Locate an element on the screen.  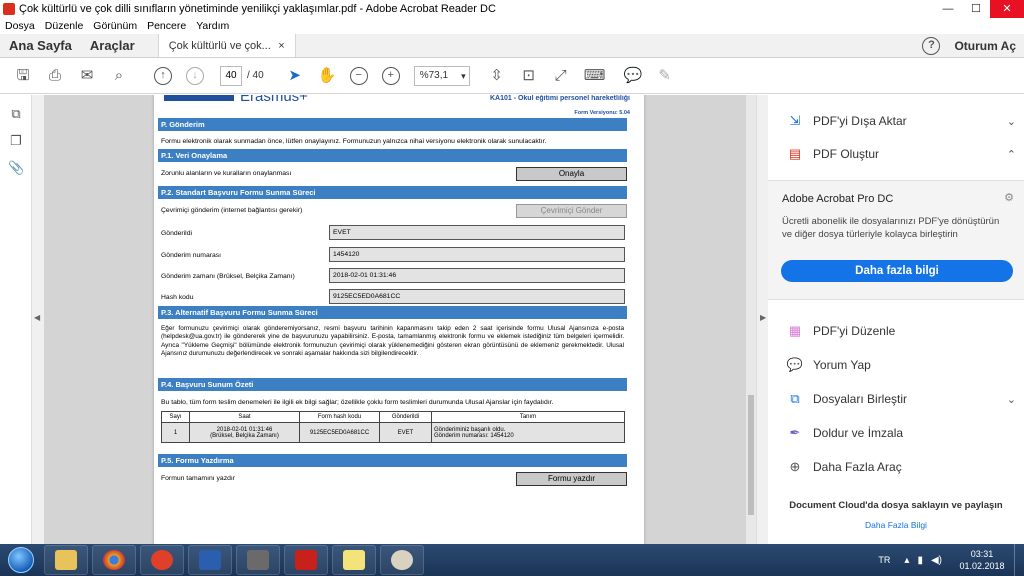
acrobat-icon is located at coordinates (306, 560).